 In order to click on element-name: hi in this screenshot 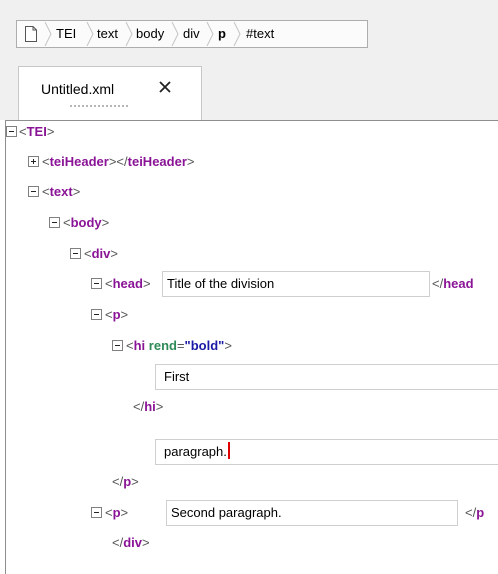, I will do `click(139, 345)`.